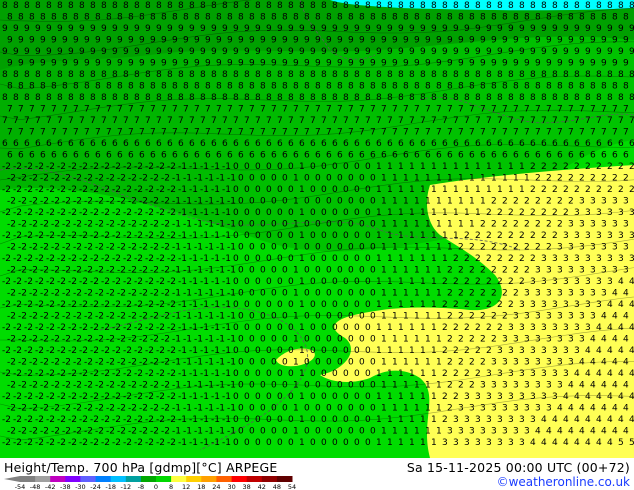 This screenshot has width=634, height=490. I want to click on legend-swatch, so click(239, 479).